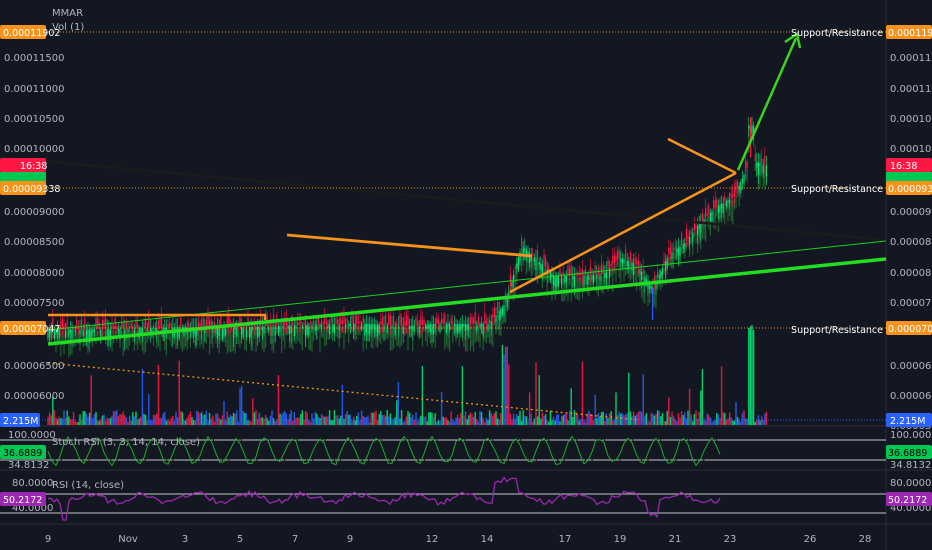 This screenshot has height=550, width=932. What do you see at coordinates (34, 58) in the screenshot?
I see `left-tick-0: 0.00011500` at bounding box center [34, 58].